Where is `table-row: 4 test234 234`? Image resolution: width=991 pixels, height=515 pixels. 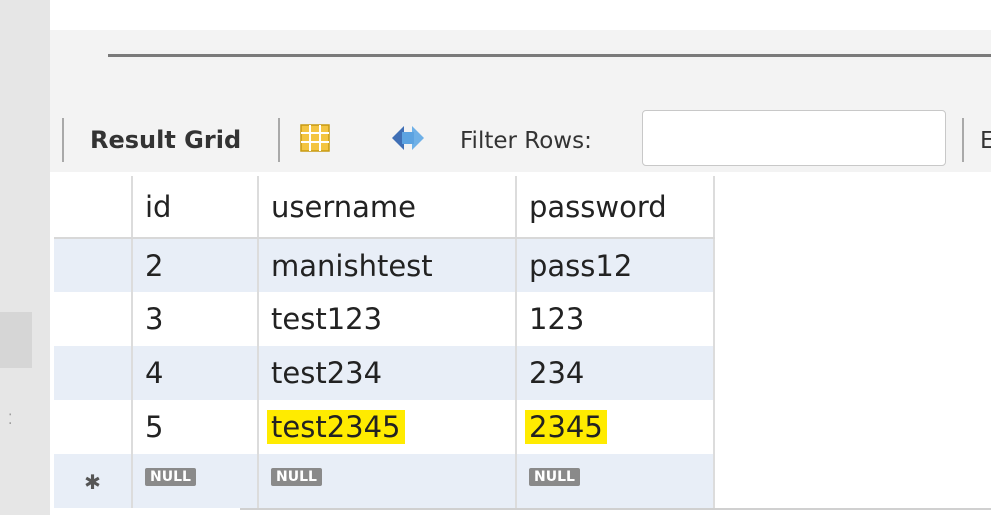
table-row: 4 test234 234 is located at coordinates (384, 373).